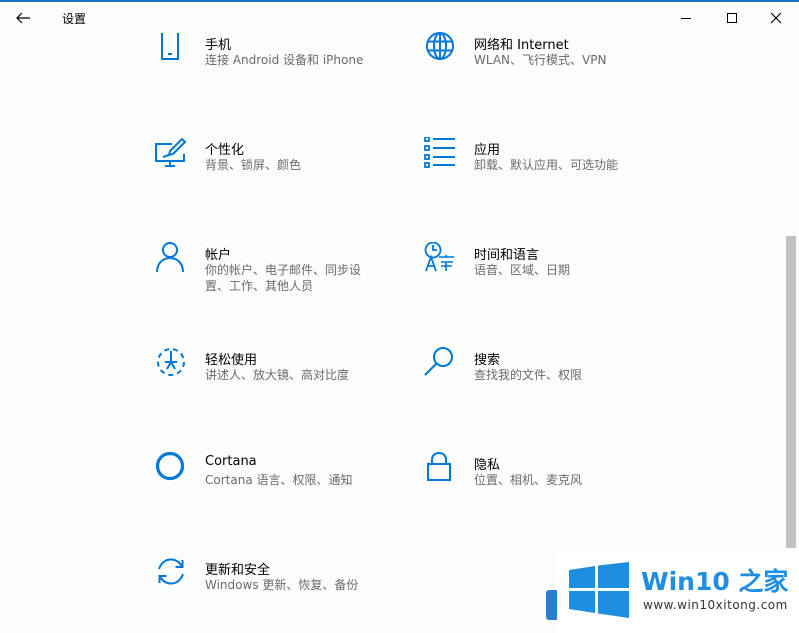 This screenshot has height=633, width=799. I want to click on category-network: 网络和 Internet WLAN、飞行模式、VPN, so click(544, 67).